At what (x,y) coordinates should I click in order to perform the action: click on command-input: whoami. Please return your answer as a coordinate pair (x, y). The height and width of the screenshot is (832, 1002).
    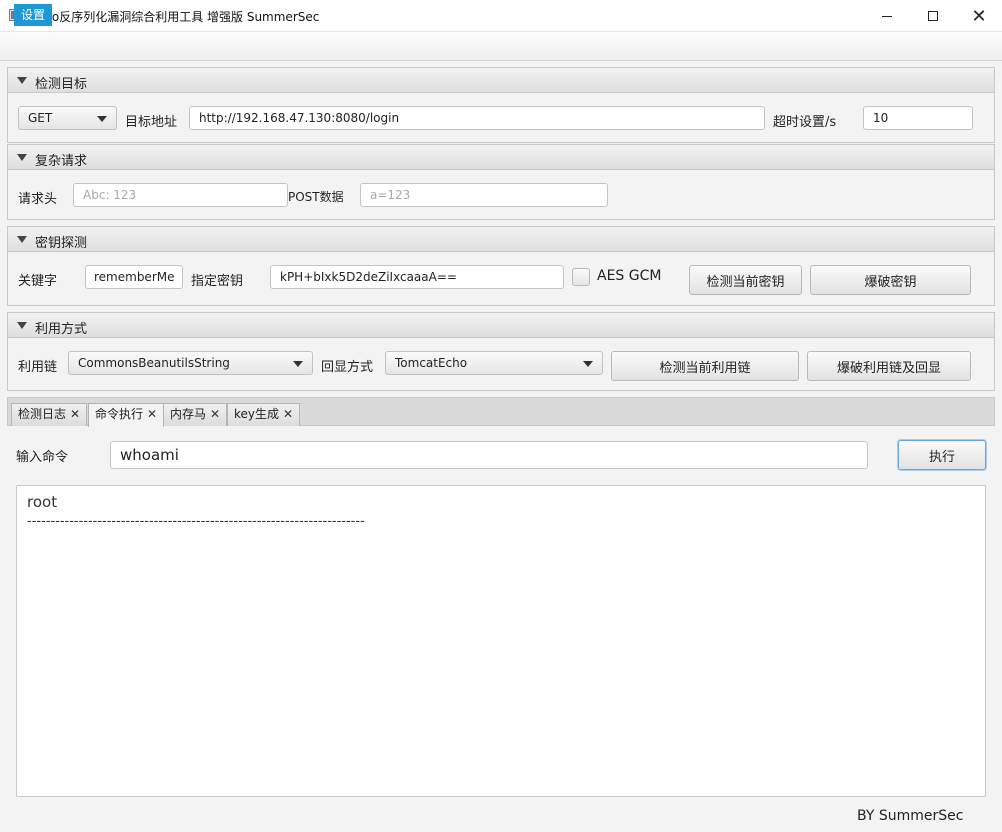
    Looking at the image, I should click on (489, 455).